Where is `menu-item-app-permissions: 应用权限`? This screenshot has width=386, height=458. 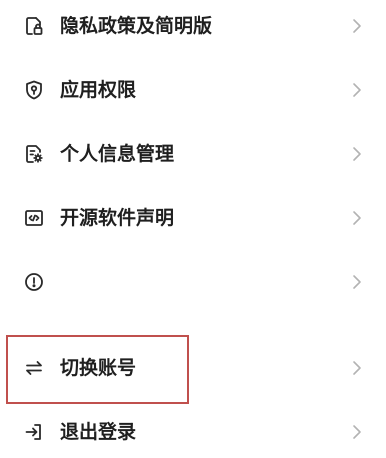 menu-item-app-permissions: 应用权限 is located at coordinates (193, 90).